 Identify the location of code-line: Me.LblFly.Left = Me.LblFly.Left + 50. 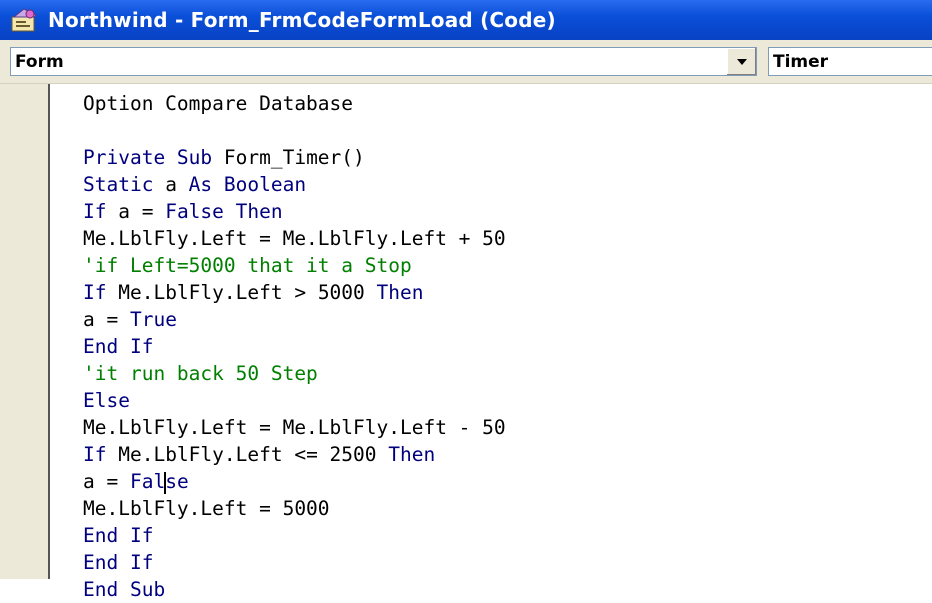
(294, 238).